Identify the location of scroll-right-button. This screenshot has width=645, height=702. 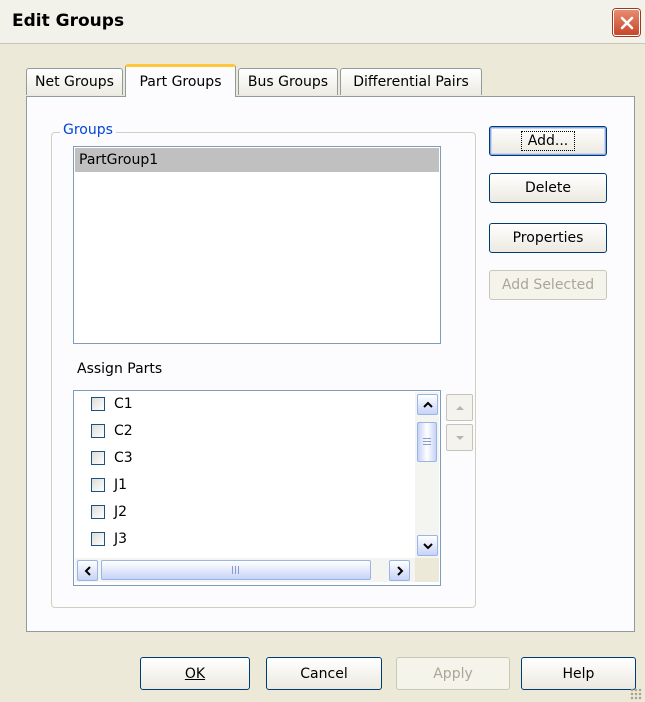
(399, 570).